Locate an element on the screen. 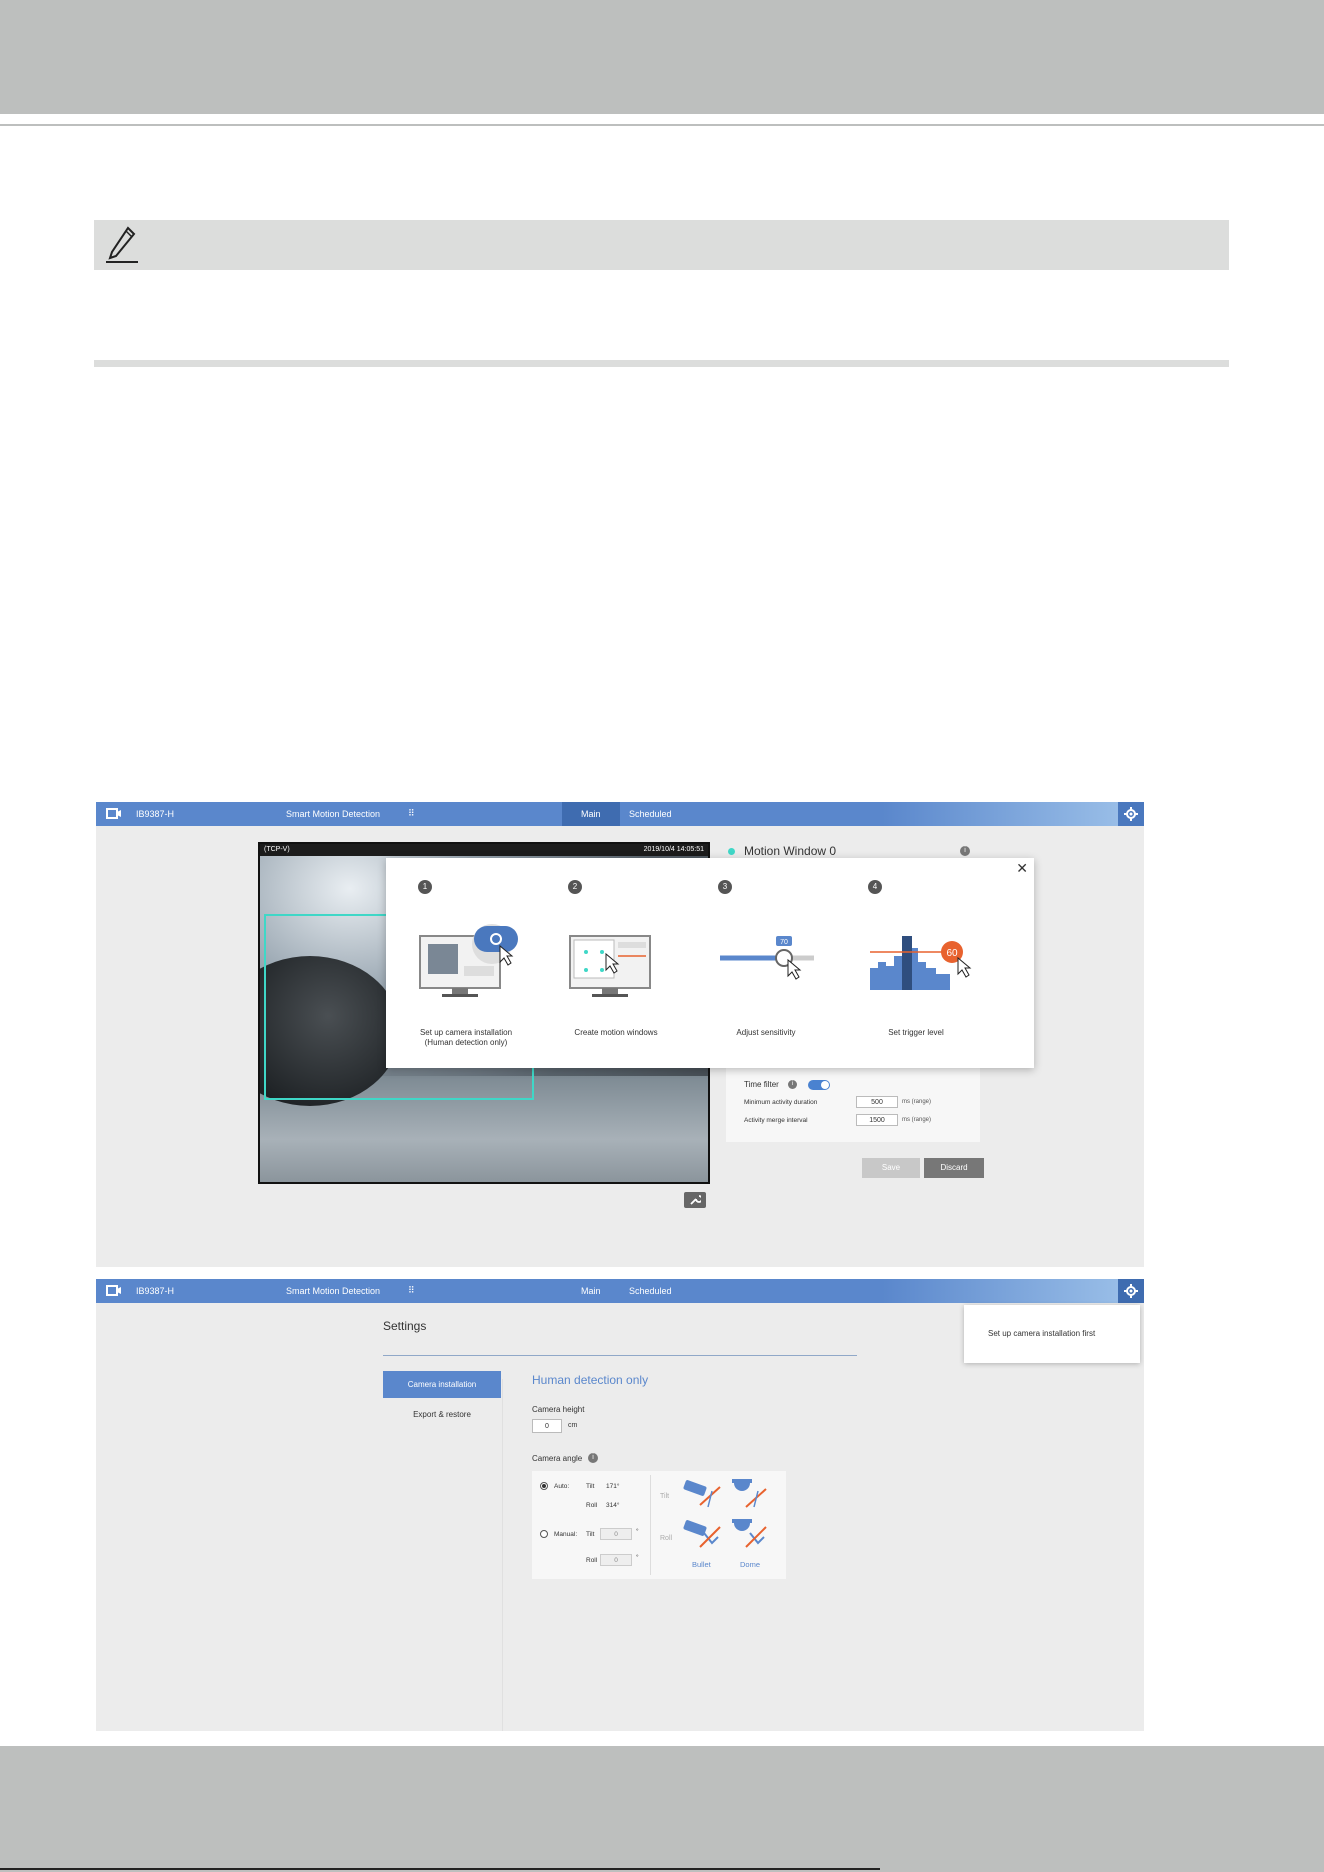 Image resolution: width=1324 pixels, height=1872 pixels. section-divider is located at coordinates (661, 363).